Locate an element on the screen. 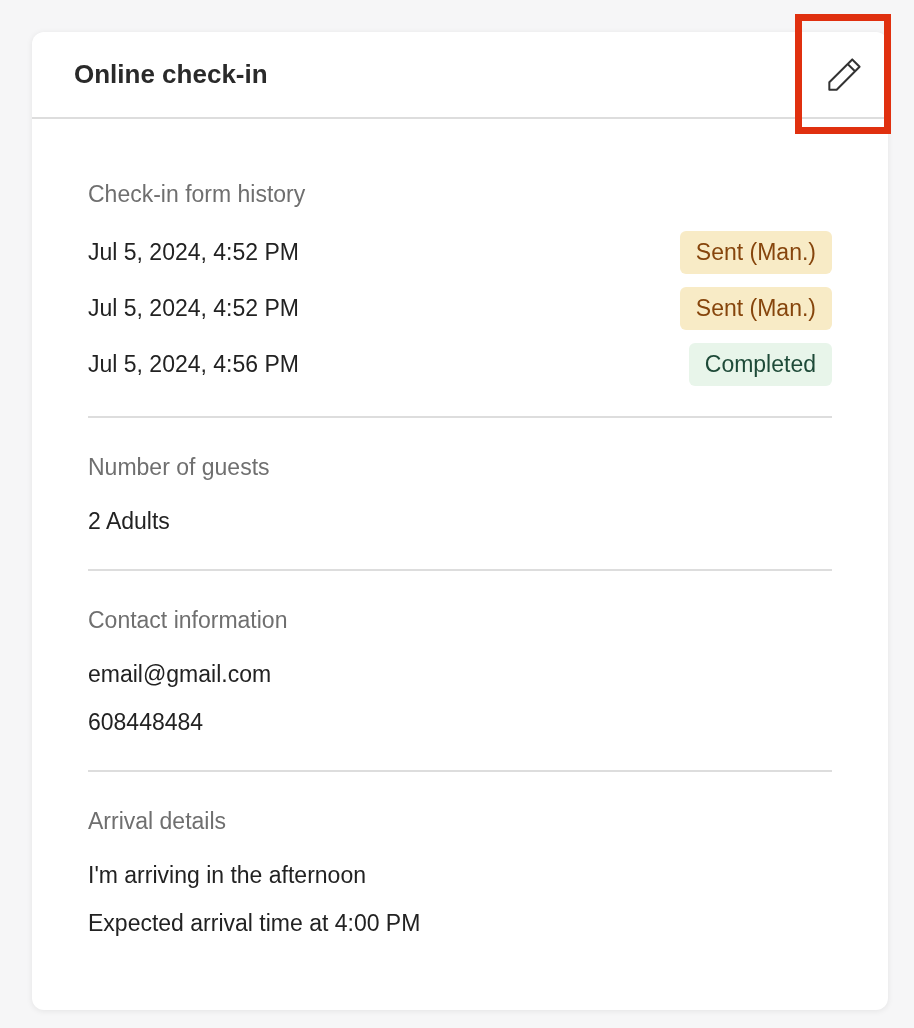  section-label: Contact information is located at coordinates (188, 620).